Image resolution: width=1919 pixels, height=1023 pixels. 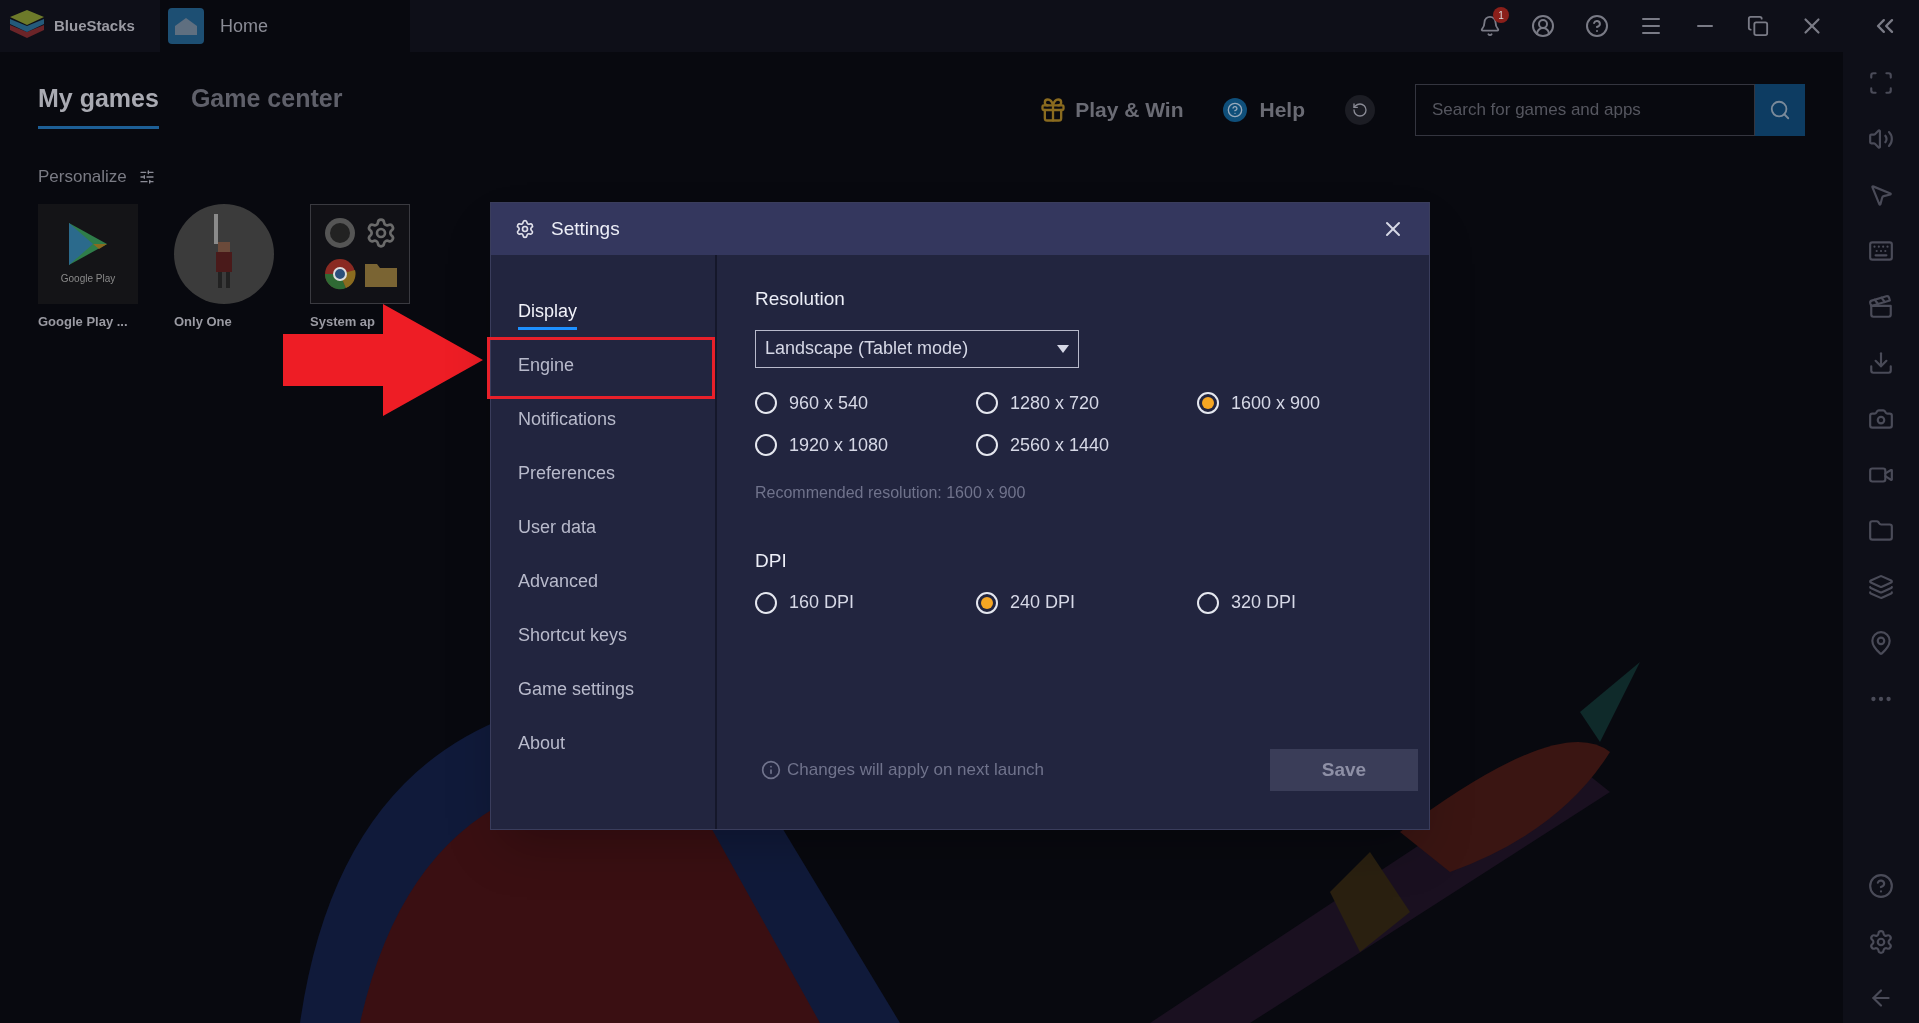 What do you see at coordinates (822, 602) in the screenshot?
I see `dpi-option: 160 DPI` at bounding box center [822, 602].